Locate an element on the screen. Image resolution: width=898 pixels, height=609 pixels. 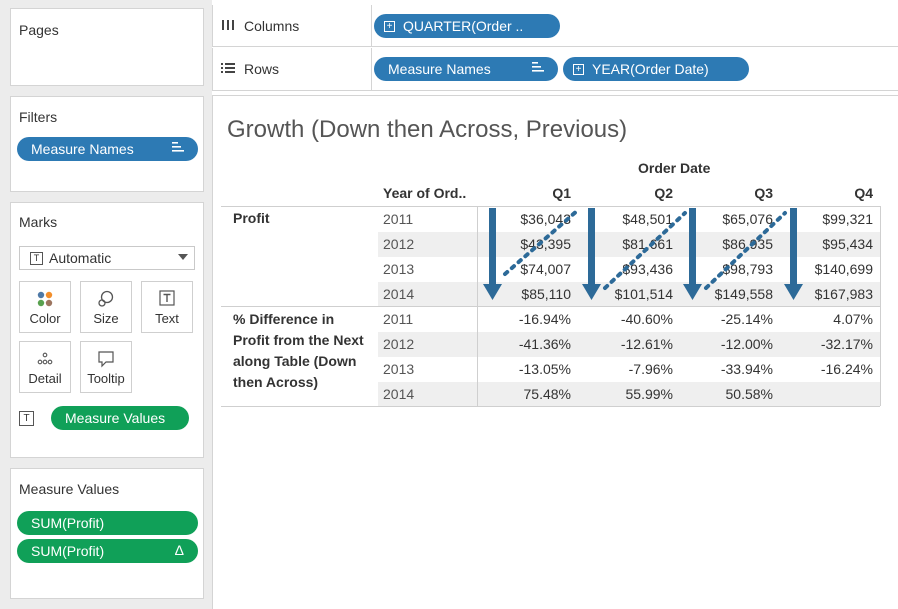
profit-cell: $86,935 is located at coordinates (728, 244).